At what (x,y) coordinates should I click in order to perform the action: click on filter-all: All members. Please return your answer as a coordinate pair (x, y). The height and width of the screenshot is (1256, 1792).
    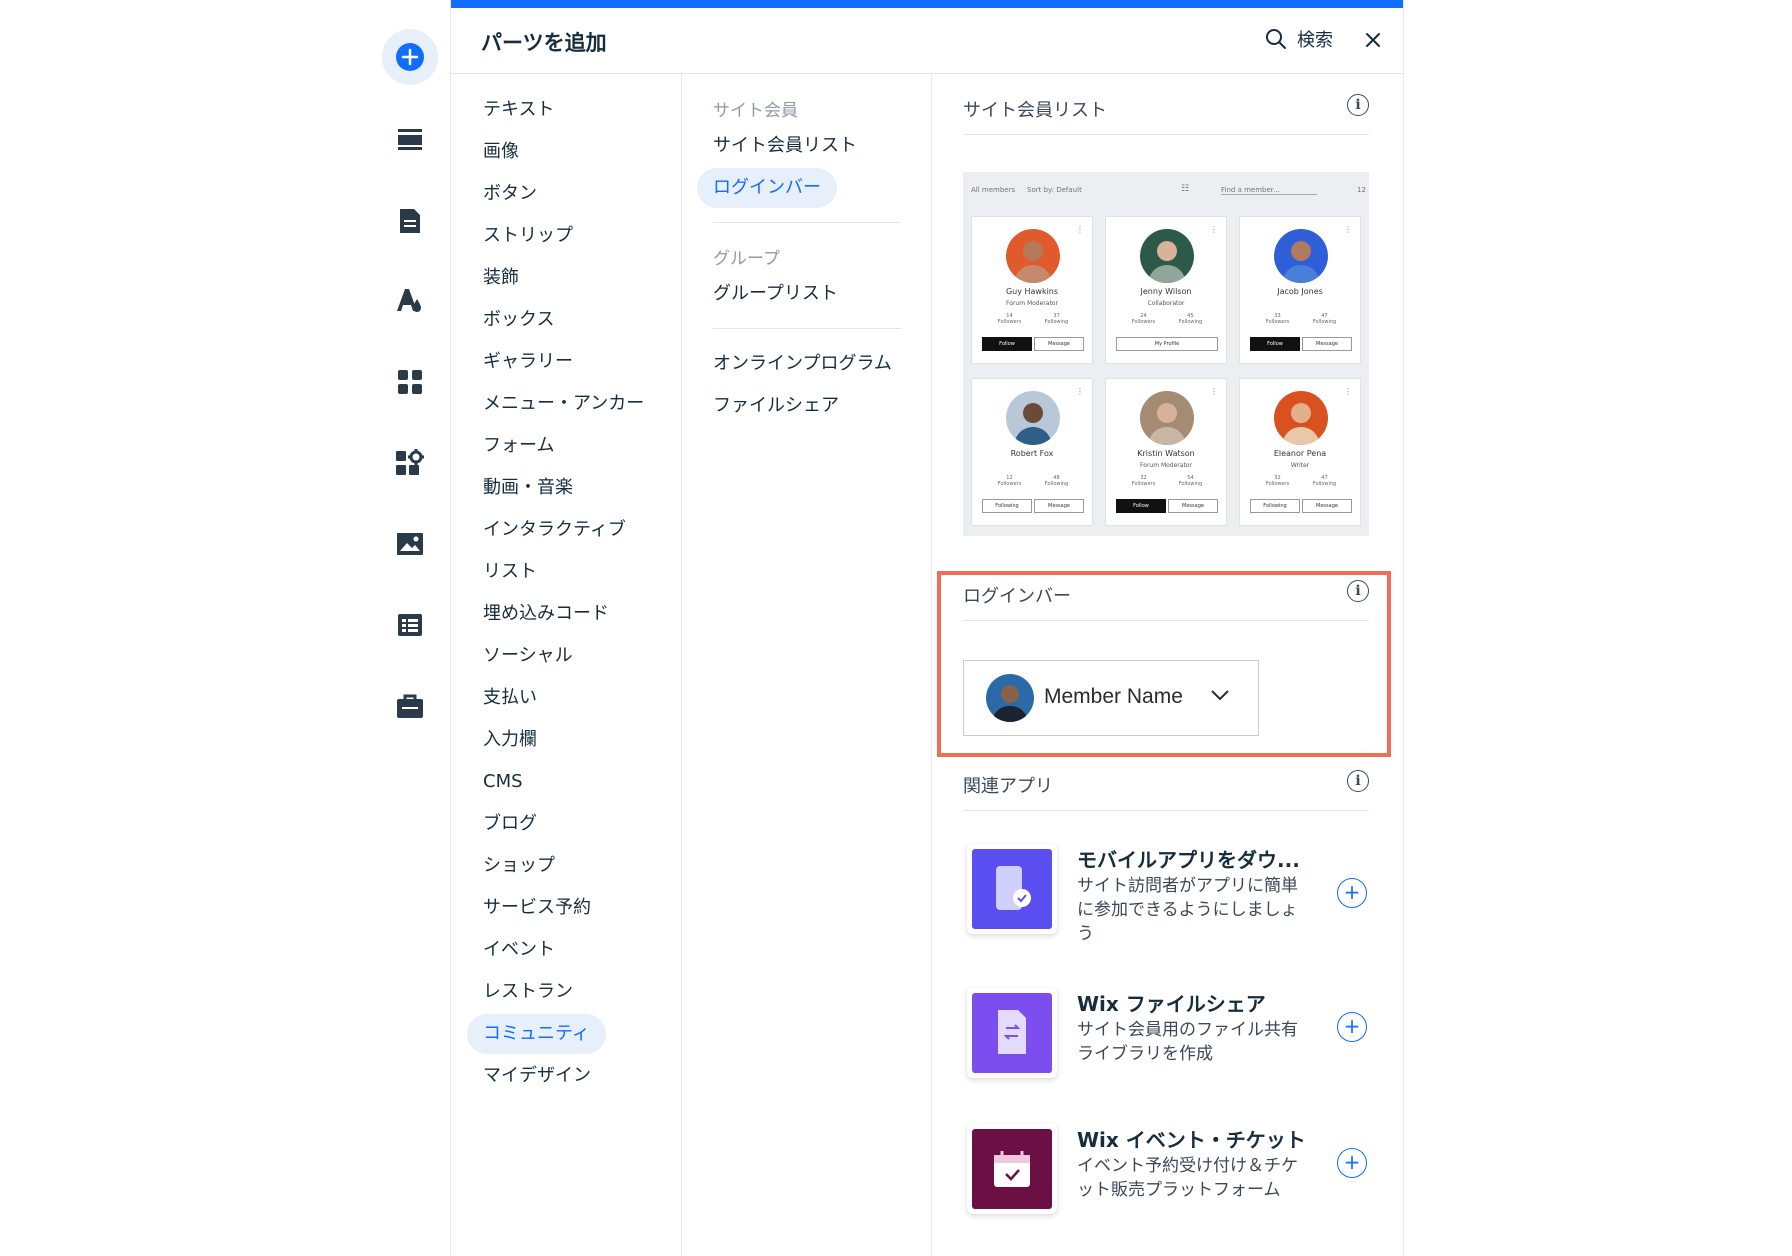
    Looking at the image, I should click on (993, 190).